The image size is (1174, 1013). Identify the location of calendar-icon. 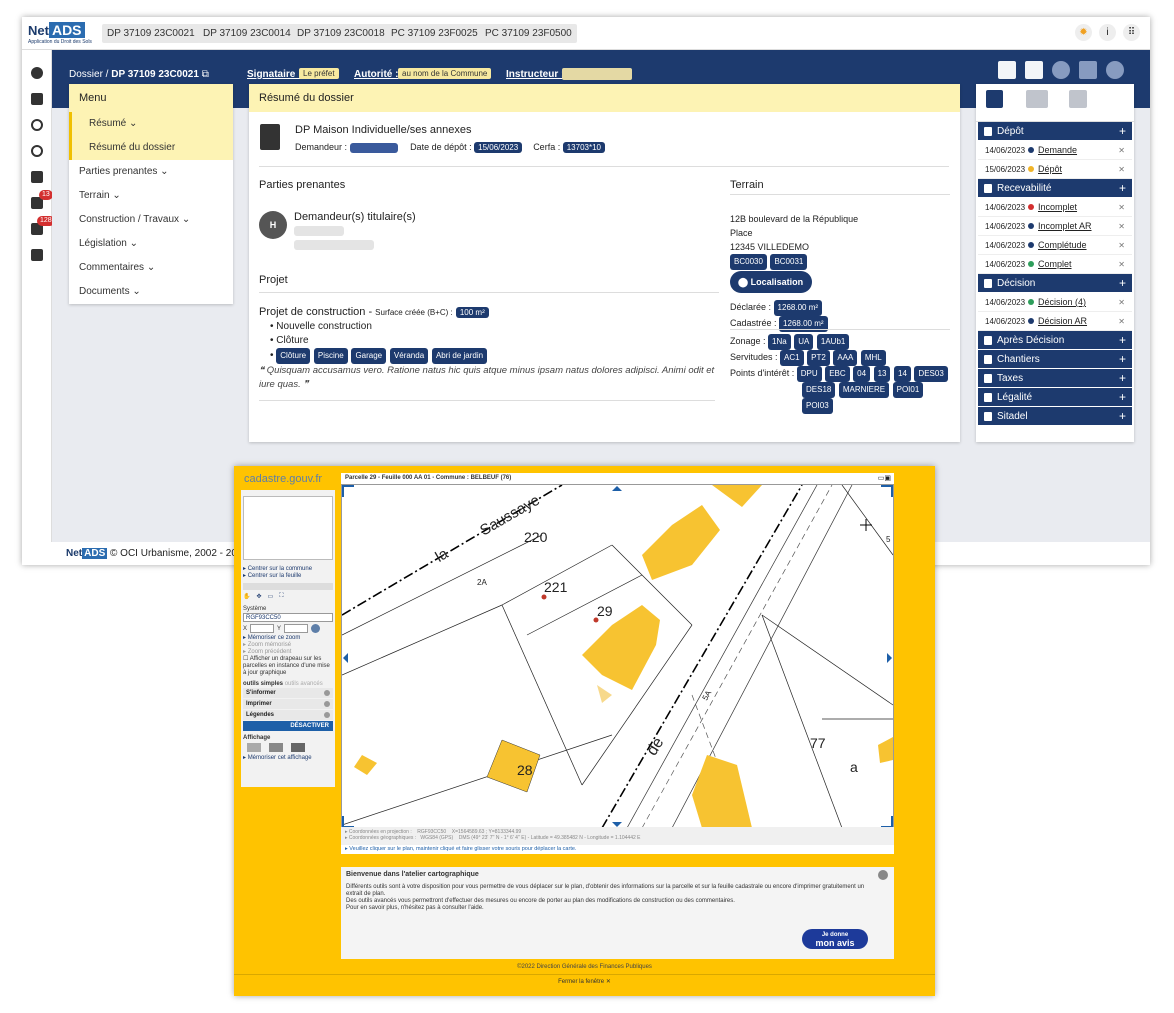
(1034, 70).